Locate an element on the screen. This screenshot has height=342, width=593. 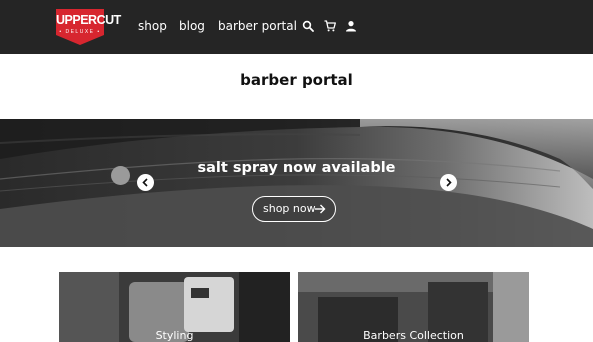
card-label-barbers: Barbers Collection is located at coordinates (413, 335).